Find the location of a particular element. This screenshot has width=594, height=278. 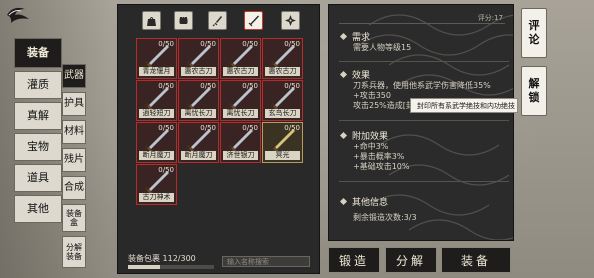

item-slot: 0/50 冥光 is located at coordinates (282, 142).